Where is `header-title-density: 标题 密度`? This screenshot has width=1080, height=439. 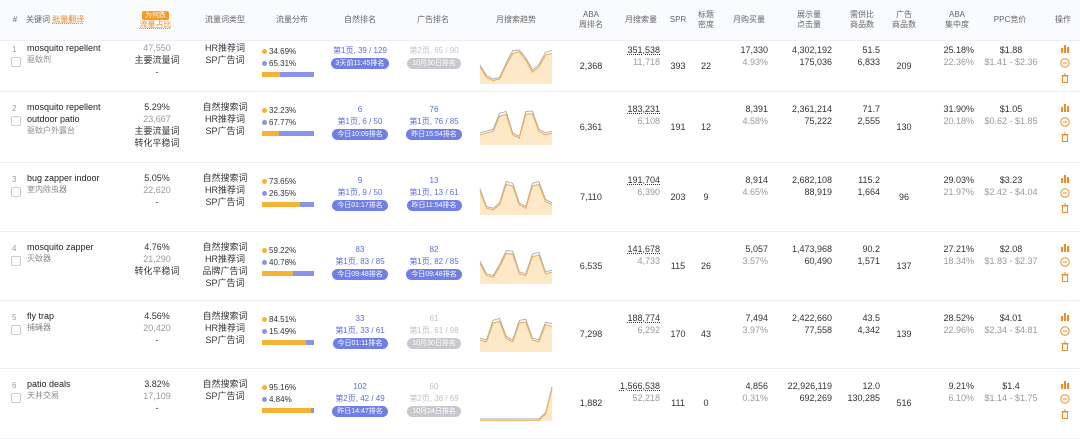 header-title-density: 标题 密度 is located at coordinates (706, 20).